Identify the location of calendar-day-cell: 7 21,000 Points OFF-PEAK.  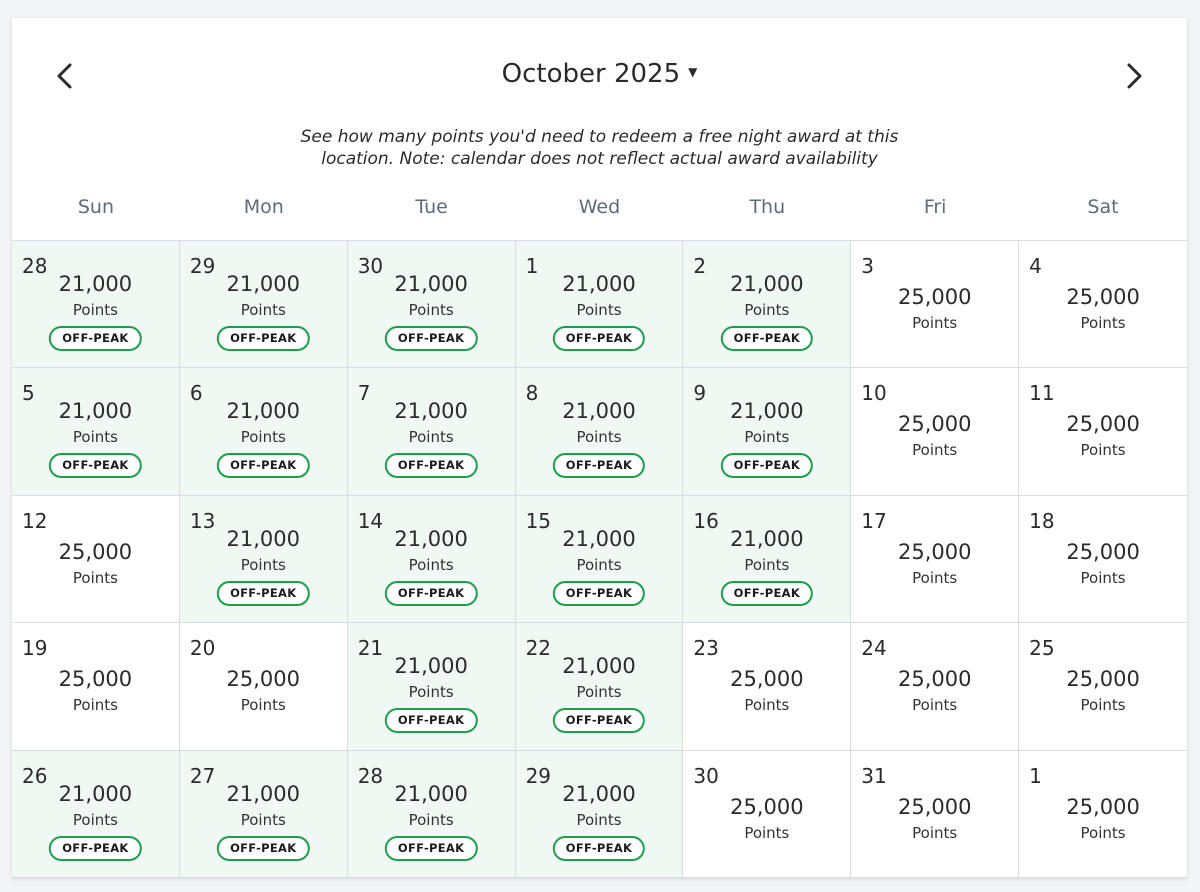
(431, 432).